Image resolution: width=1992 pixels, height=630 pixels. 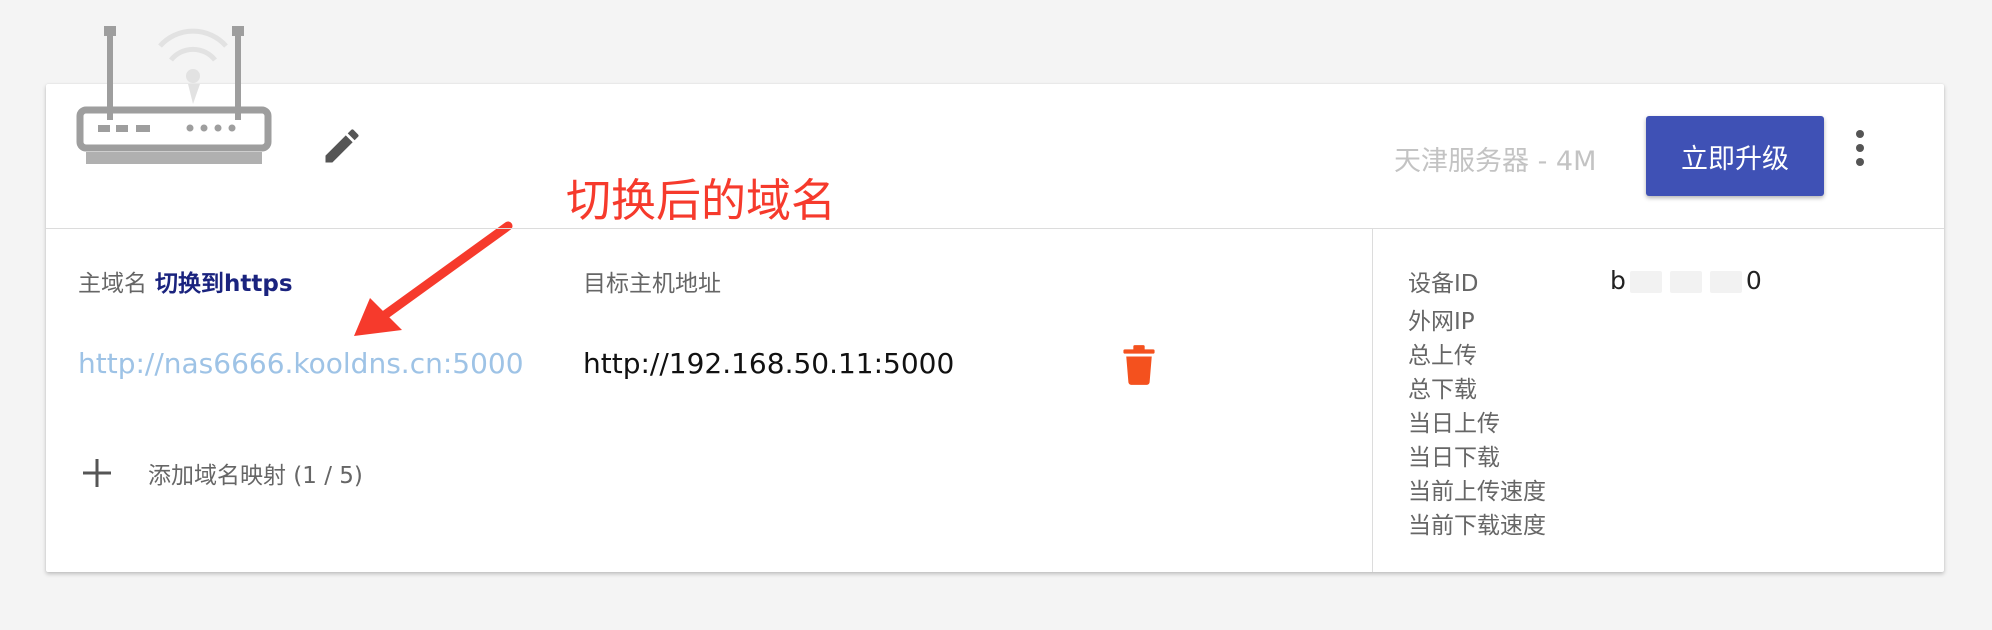 What do you see at coordinates (1442, 390) in the screenshot?
I see `total-download-label: 总下载` at bounding box center [1442, 390].